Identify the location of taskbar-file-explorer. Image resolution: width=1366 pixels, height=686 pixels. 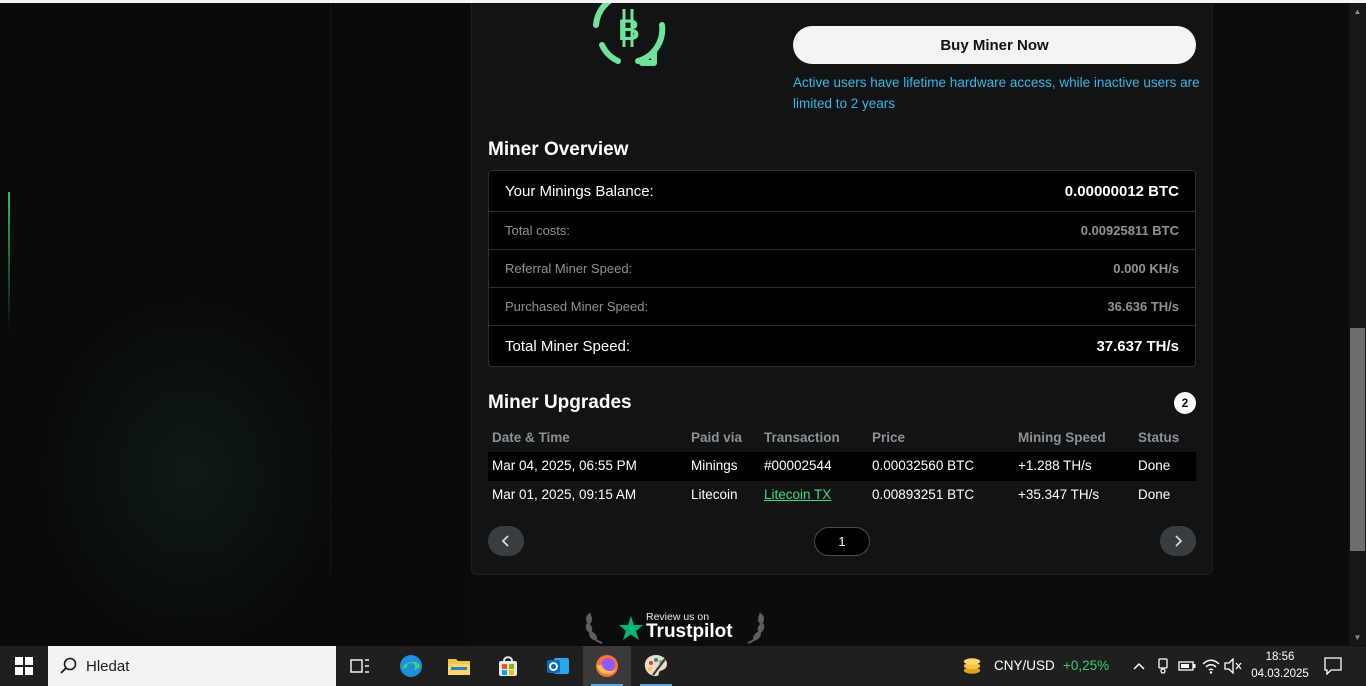
(459, 666).